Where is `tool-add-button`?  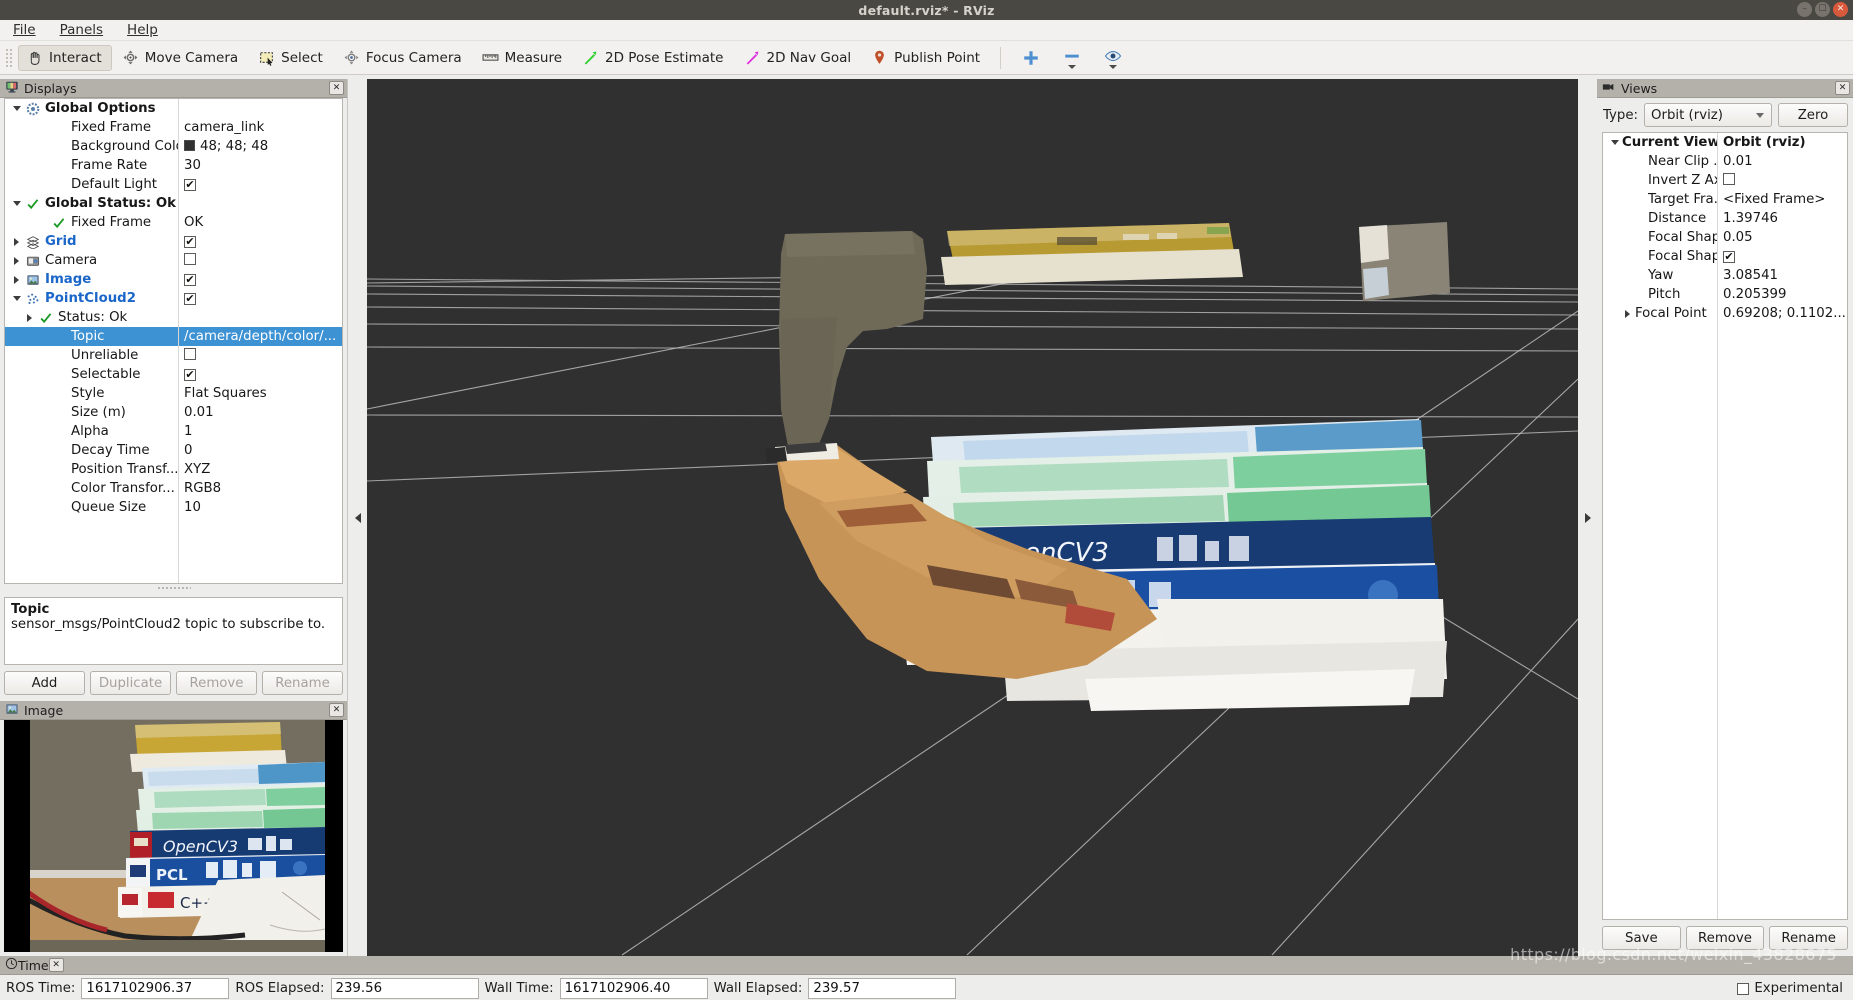 tool-add-button is located at coordinates (1030, 57).